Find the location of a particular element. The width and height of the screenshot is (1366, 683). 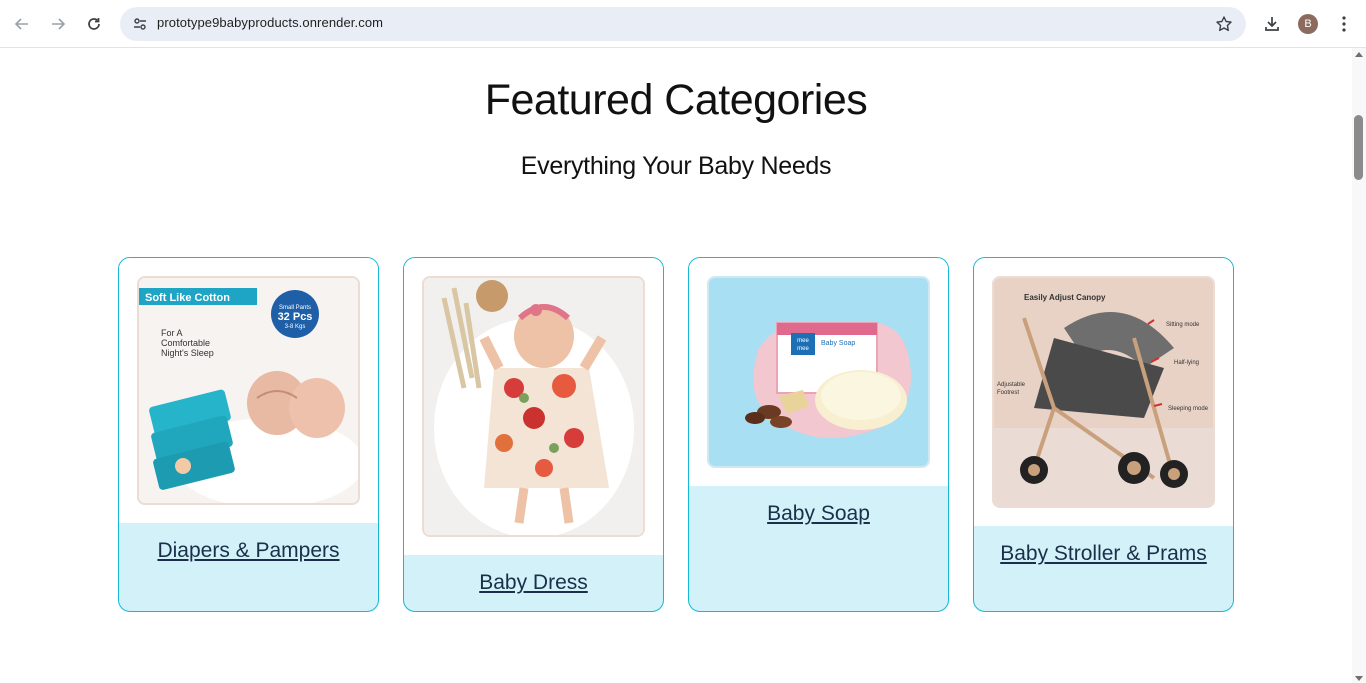

category-card-baby-soap: mee mee Baby Soap Baby Soap is located at coordinates (818, 434).